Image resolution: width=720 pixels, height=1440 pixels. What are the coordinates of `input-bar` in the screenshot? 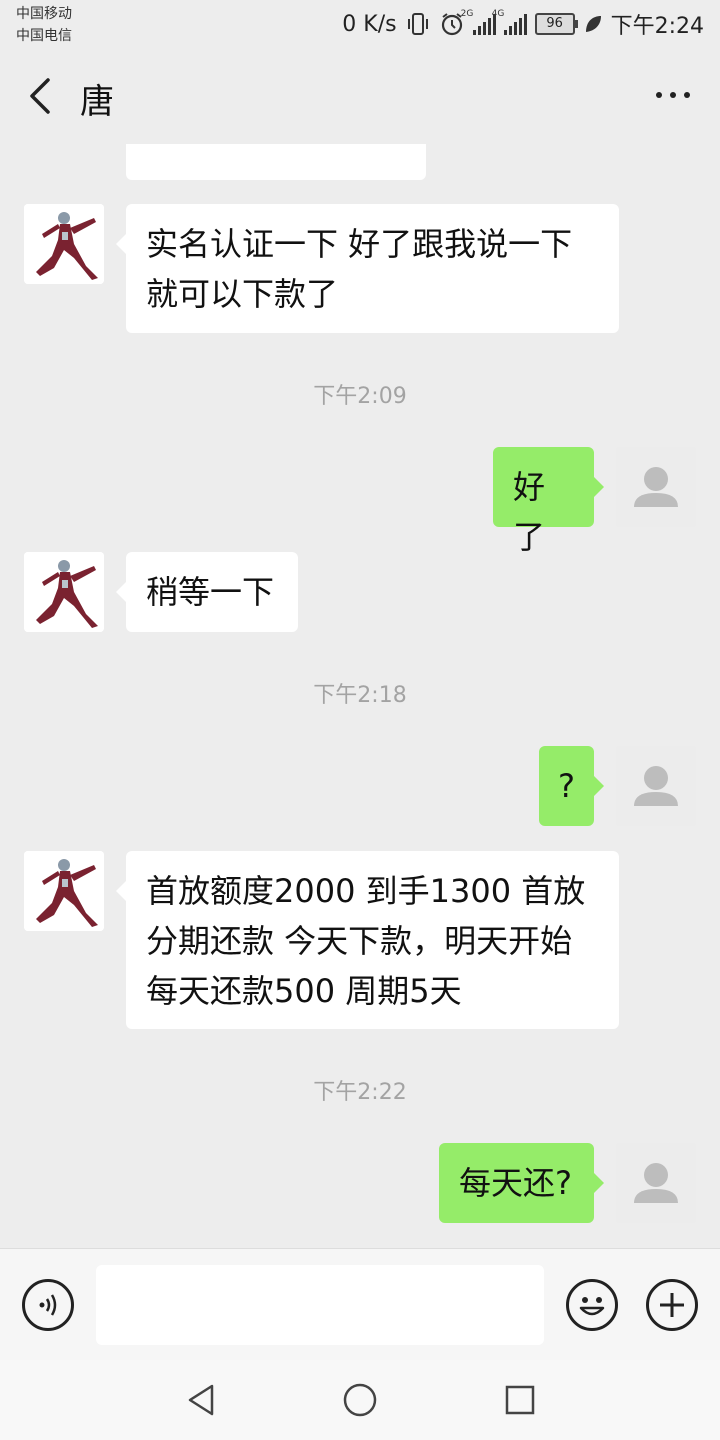 It's located at (360, 1304).